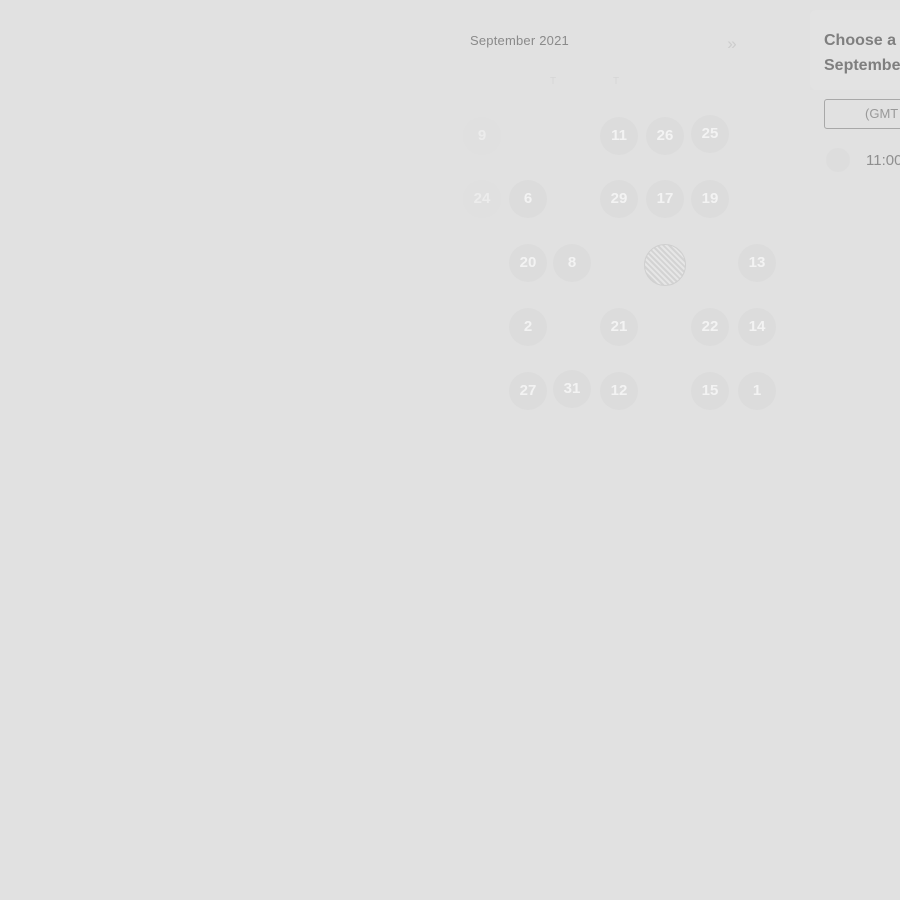 This screenshot has height=900, width=900. I want to click on day-cell: 26, so click(665, 136).